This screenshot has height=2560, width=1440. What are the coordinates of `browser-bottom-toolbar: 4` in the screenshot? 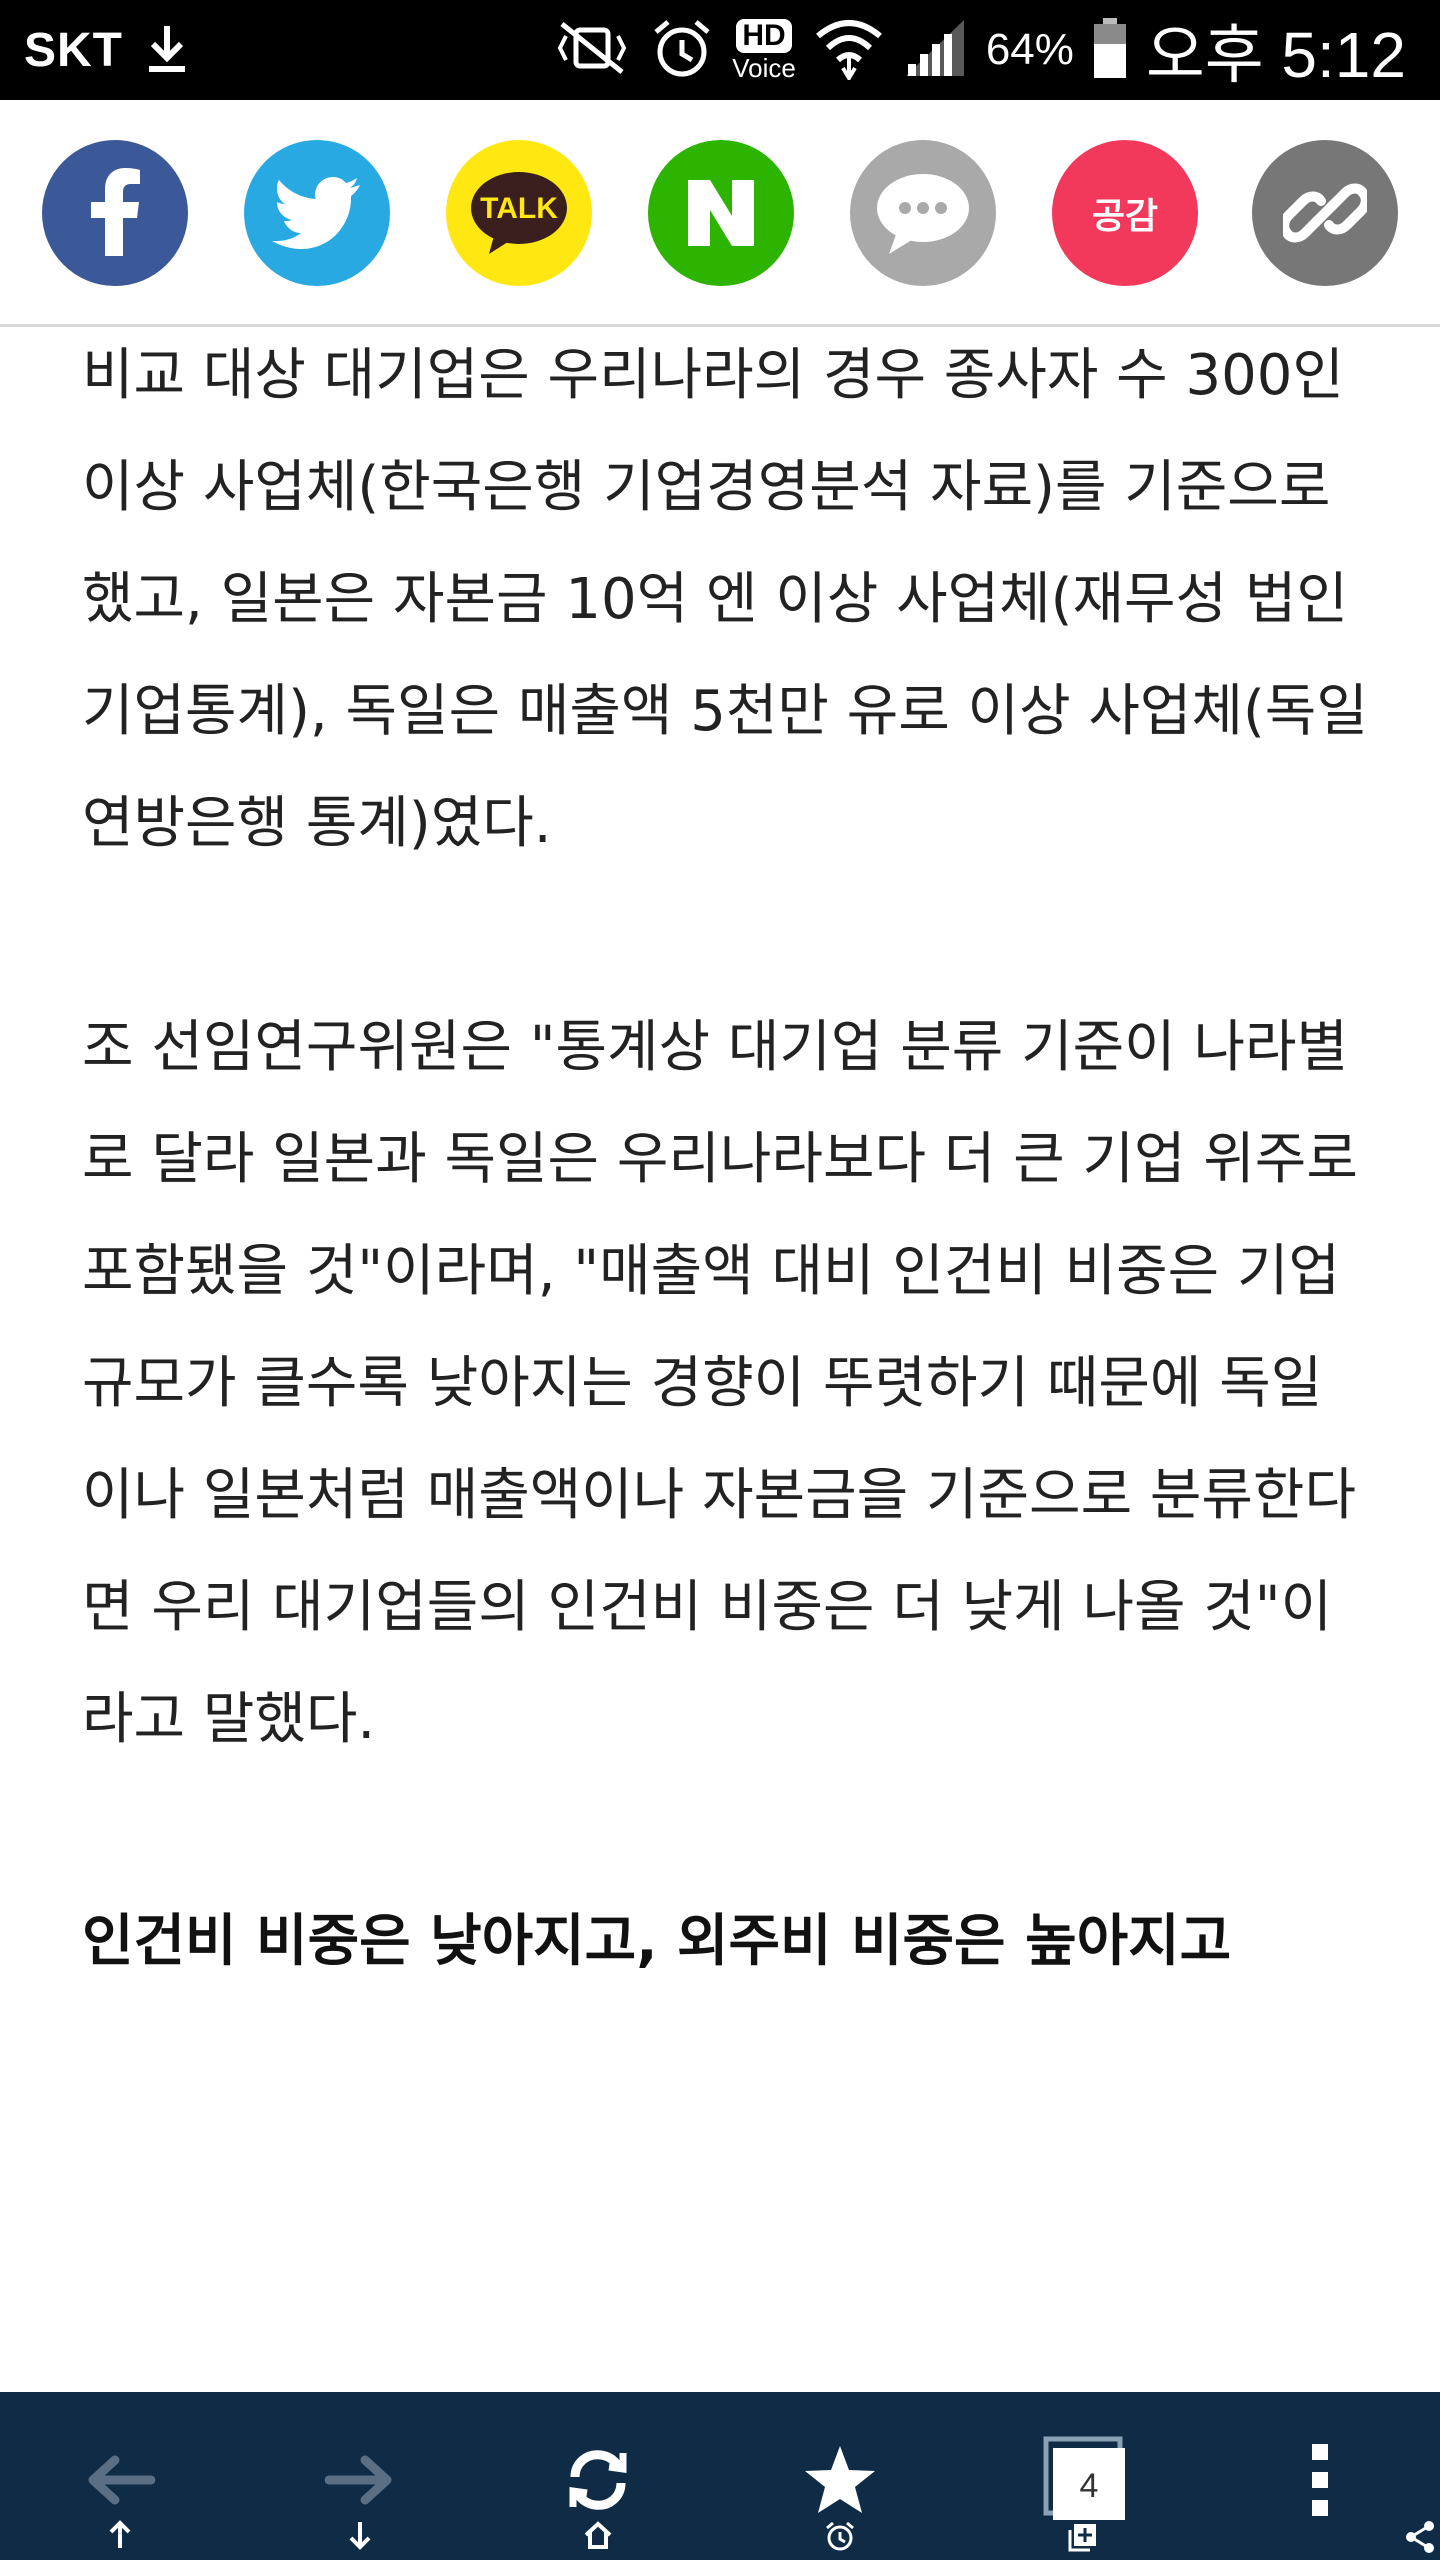 It's located at (720, 2476).